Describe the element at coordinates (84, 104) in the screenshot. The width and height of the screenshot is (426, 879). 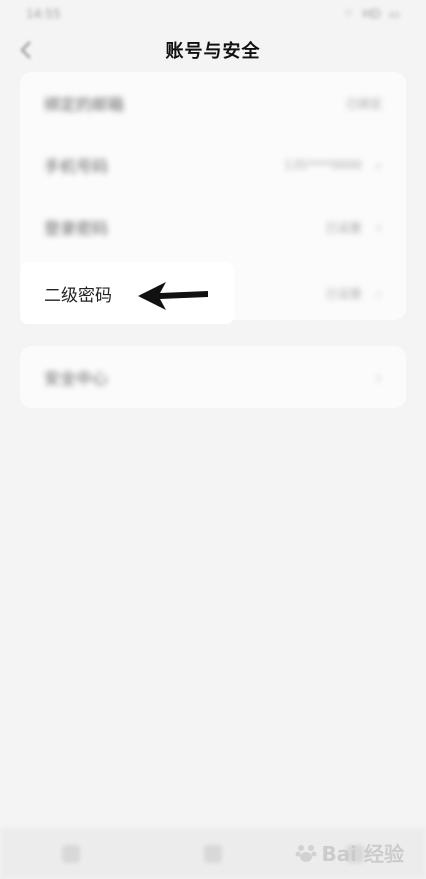
I see `row-label: 绑定的邮箱` at that location.